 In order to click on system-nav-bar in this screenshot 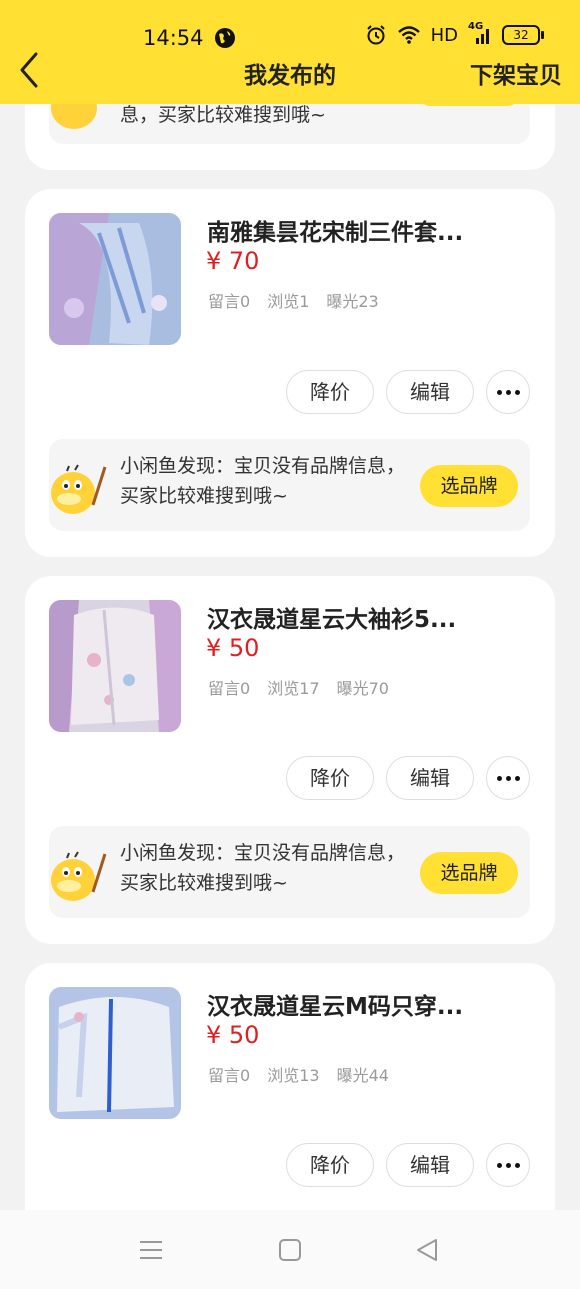, I will do `click(290, 1249)`.